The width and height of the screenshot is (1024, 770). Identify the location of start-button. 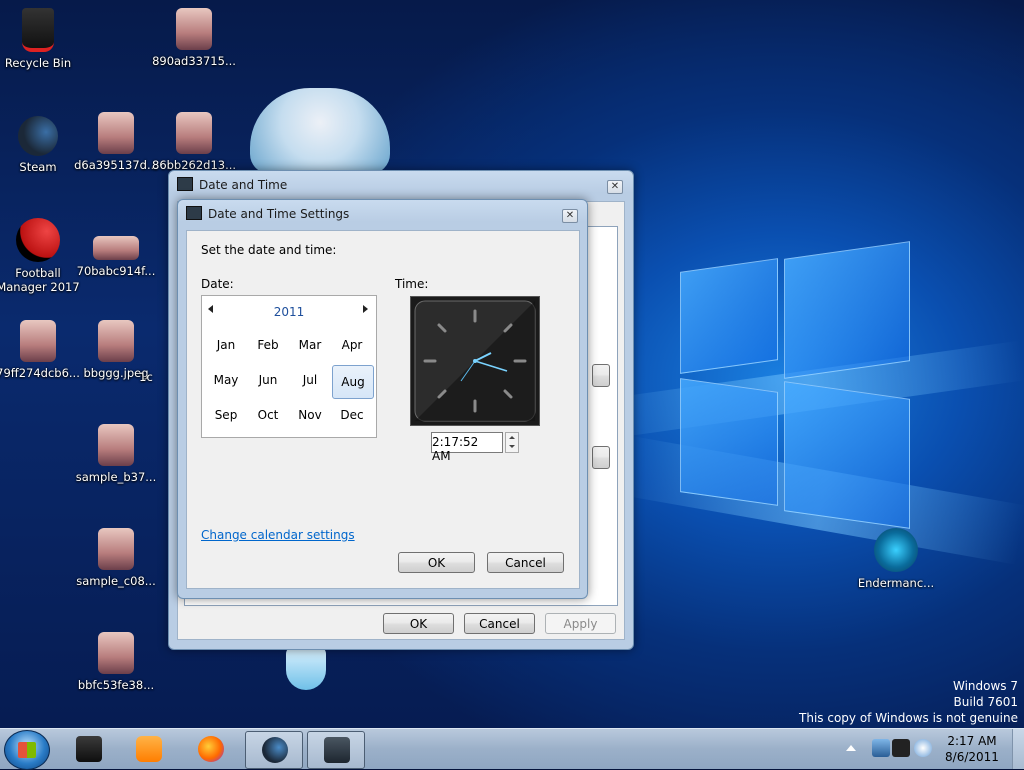
(27, 750).